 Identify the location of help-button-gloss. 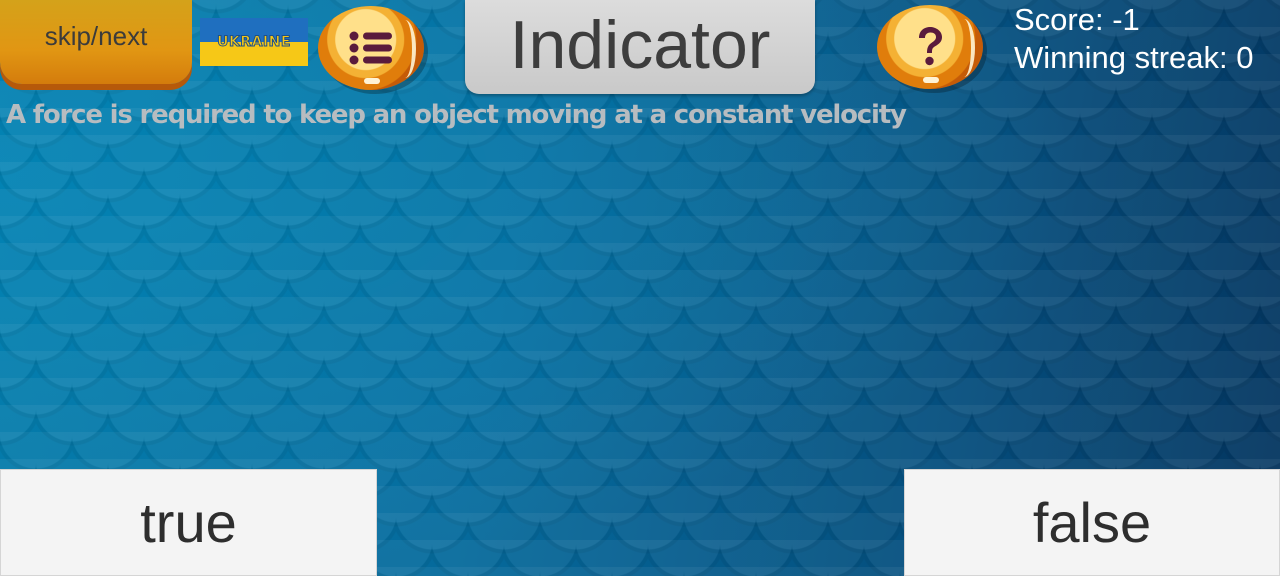
(964, 48).